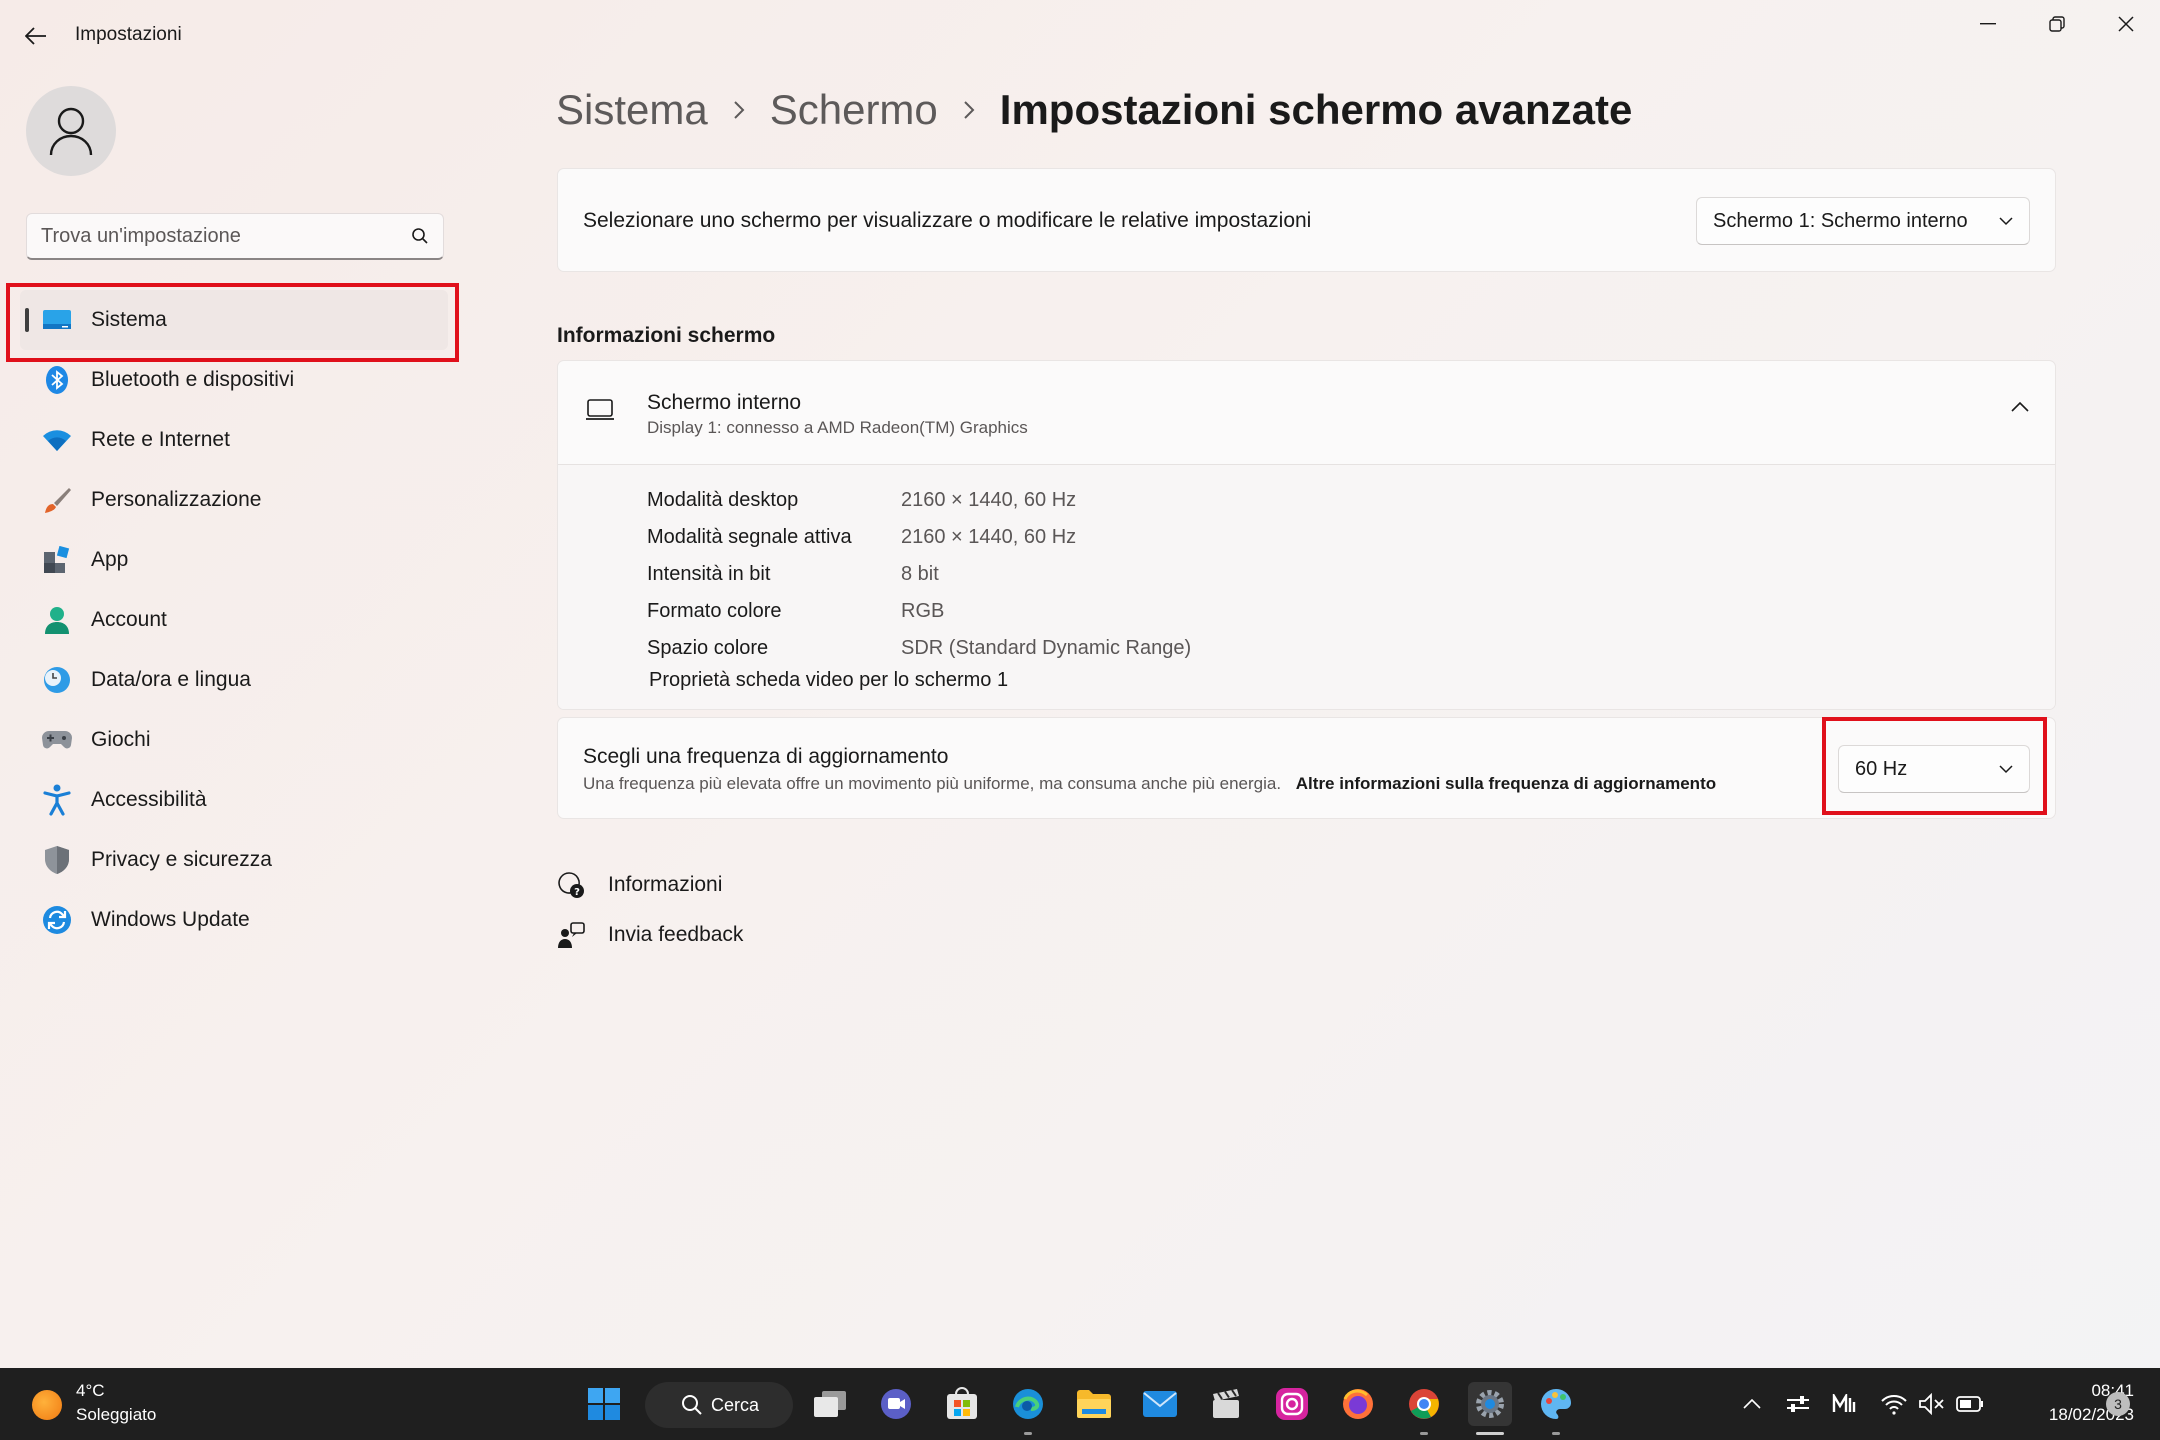 This screenshot has height=1440, width=2160. I want to click on task-view-icon, so click(830, 1404).